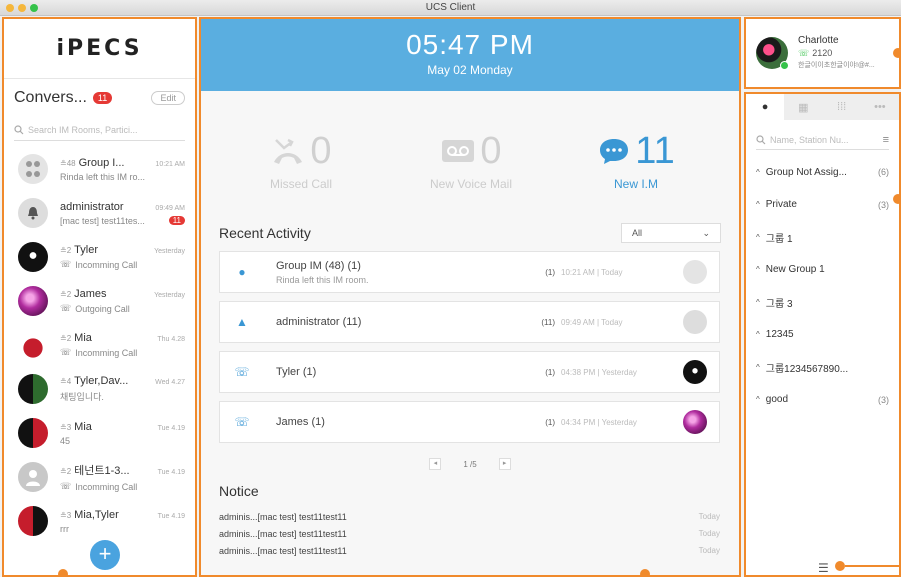 The image size is (901, 577). I want to click on new-im-stat: 11 New I.M, so click(636, 160).